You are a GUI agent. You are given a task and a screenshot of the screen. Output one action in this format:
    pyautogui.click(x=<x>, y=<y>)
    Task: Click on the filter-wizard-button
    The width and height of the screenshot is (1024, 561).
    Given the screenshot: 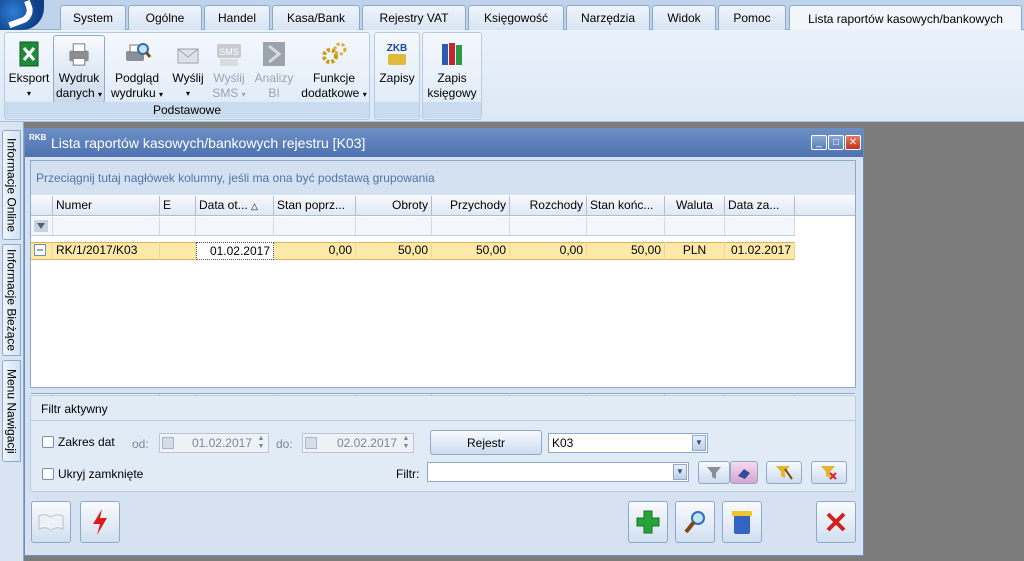 What is the action you would take?
    pyautogui.click(x=784, y=472)
    